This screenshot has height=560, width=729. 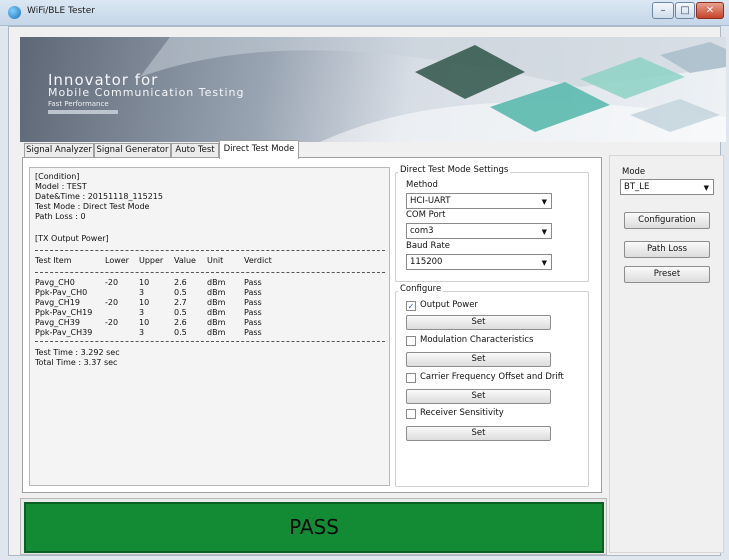 What do you see at coordinates (637, 187) in the screenshot?
I see `mode-value: BT_LE` at bounding box center [637, 187].